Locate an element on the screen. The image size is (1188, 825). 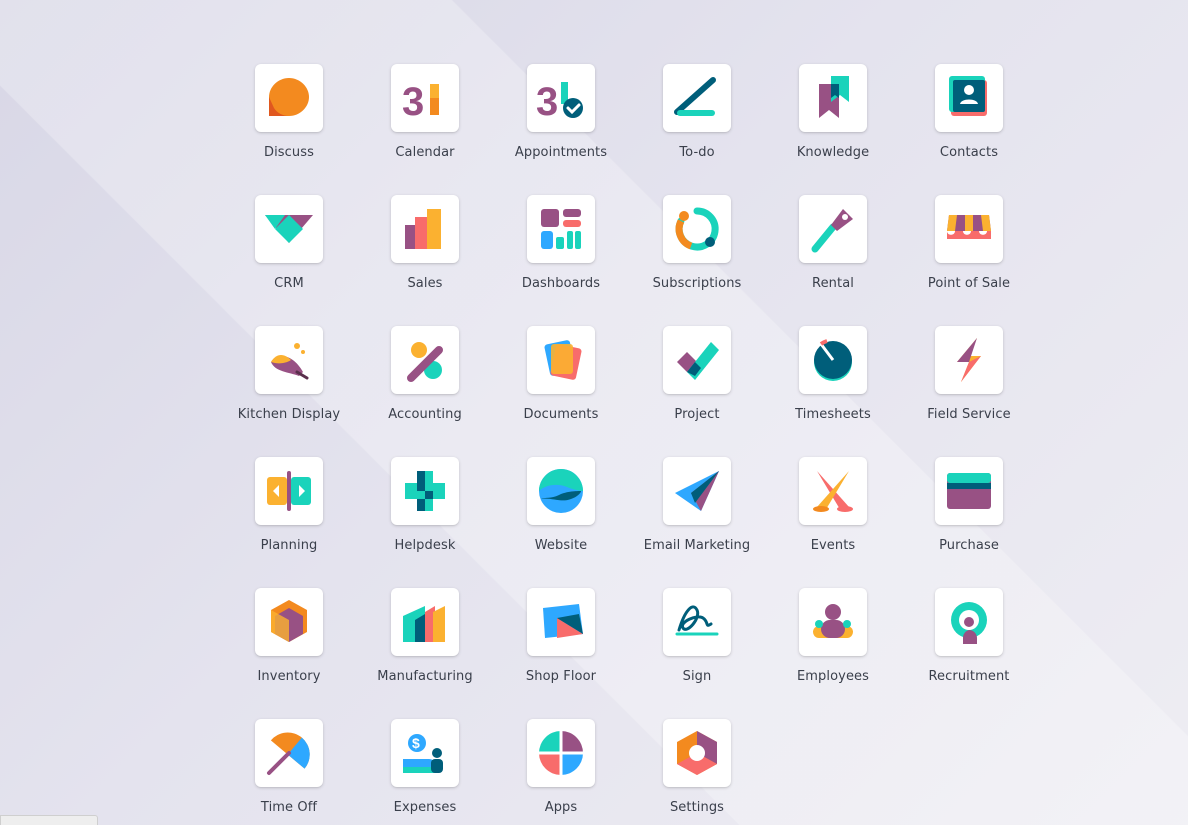
app-rental: Rental is located at coordinates (833, 260).